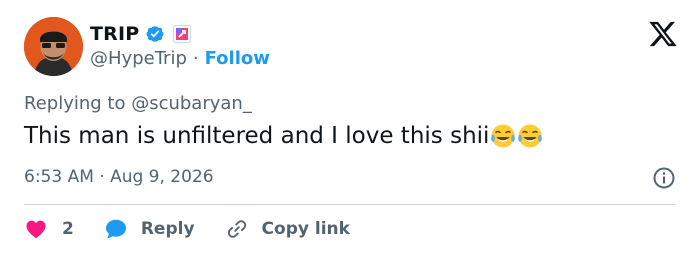  I want to click on action-bar: 2 Reply Copy link, so click(187, 229).